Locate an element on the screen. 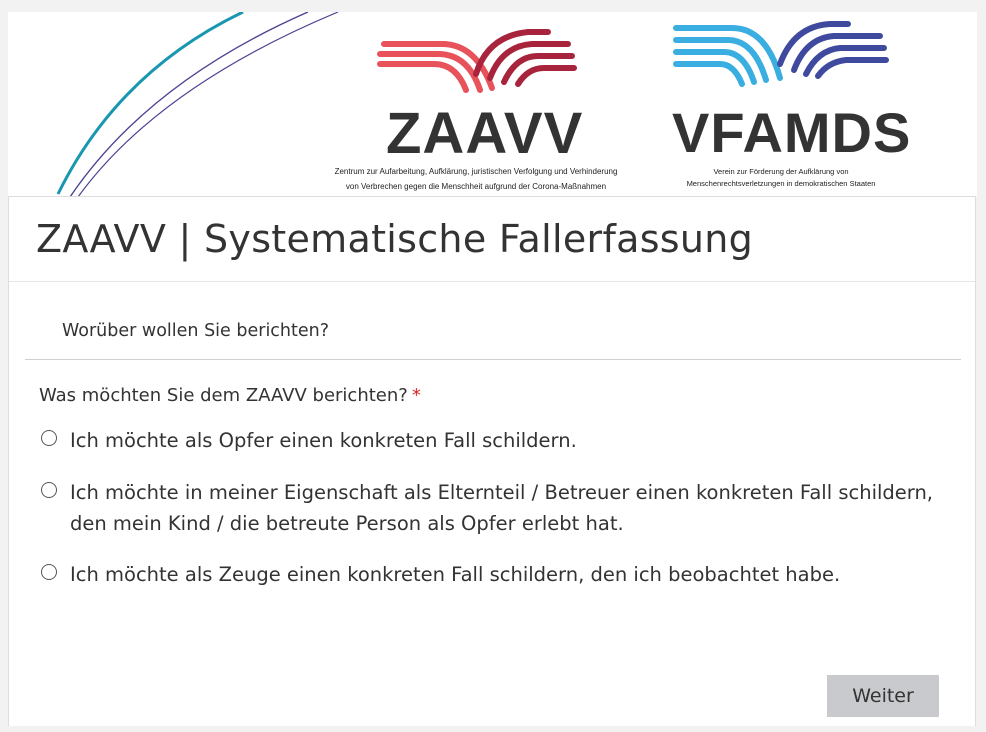 Image resolution: width=986 pixels, height=732 pixels. page-title: ZAAVV | Systematische Fallerfassung is located at coordinates (395, 239).